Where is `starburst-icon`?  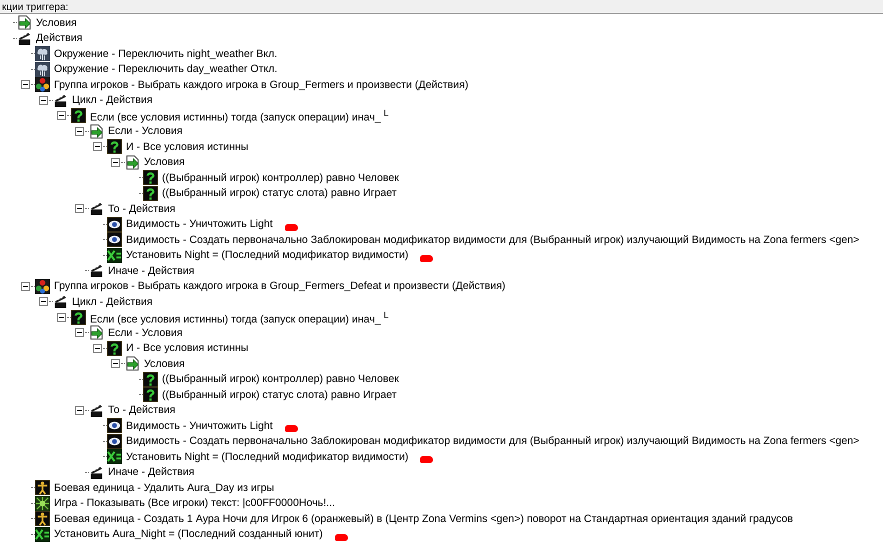 starburst-icon is located at coordinates (42, 503).